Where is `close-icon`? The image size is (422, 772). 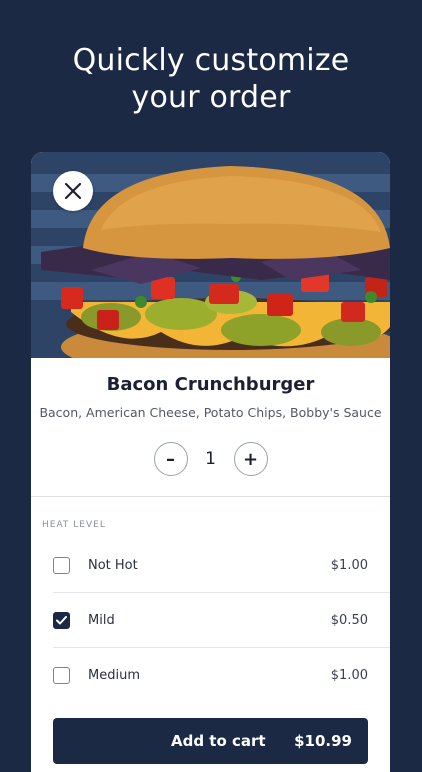 close-icon is located at coordinates (73, 191).